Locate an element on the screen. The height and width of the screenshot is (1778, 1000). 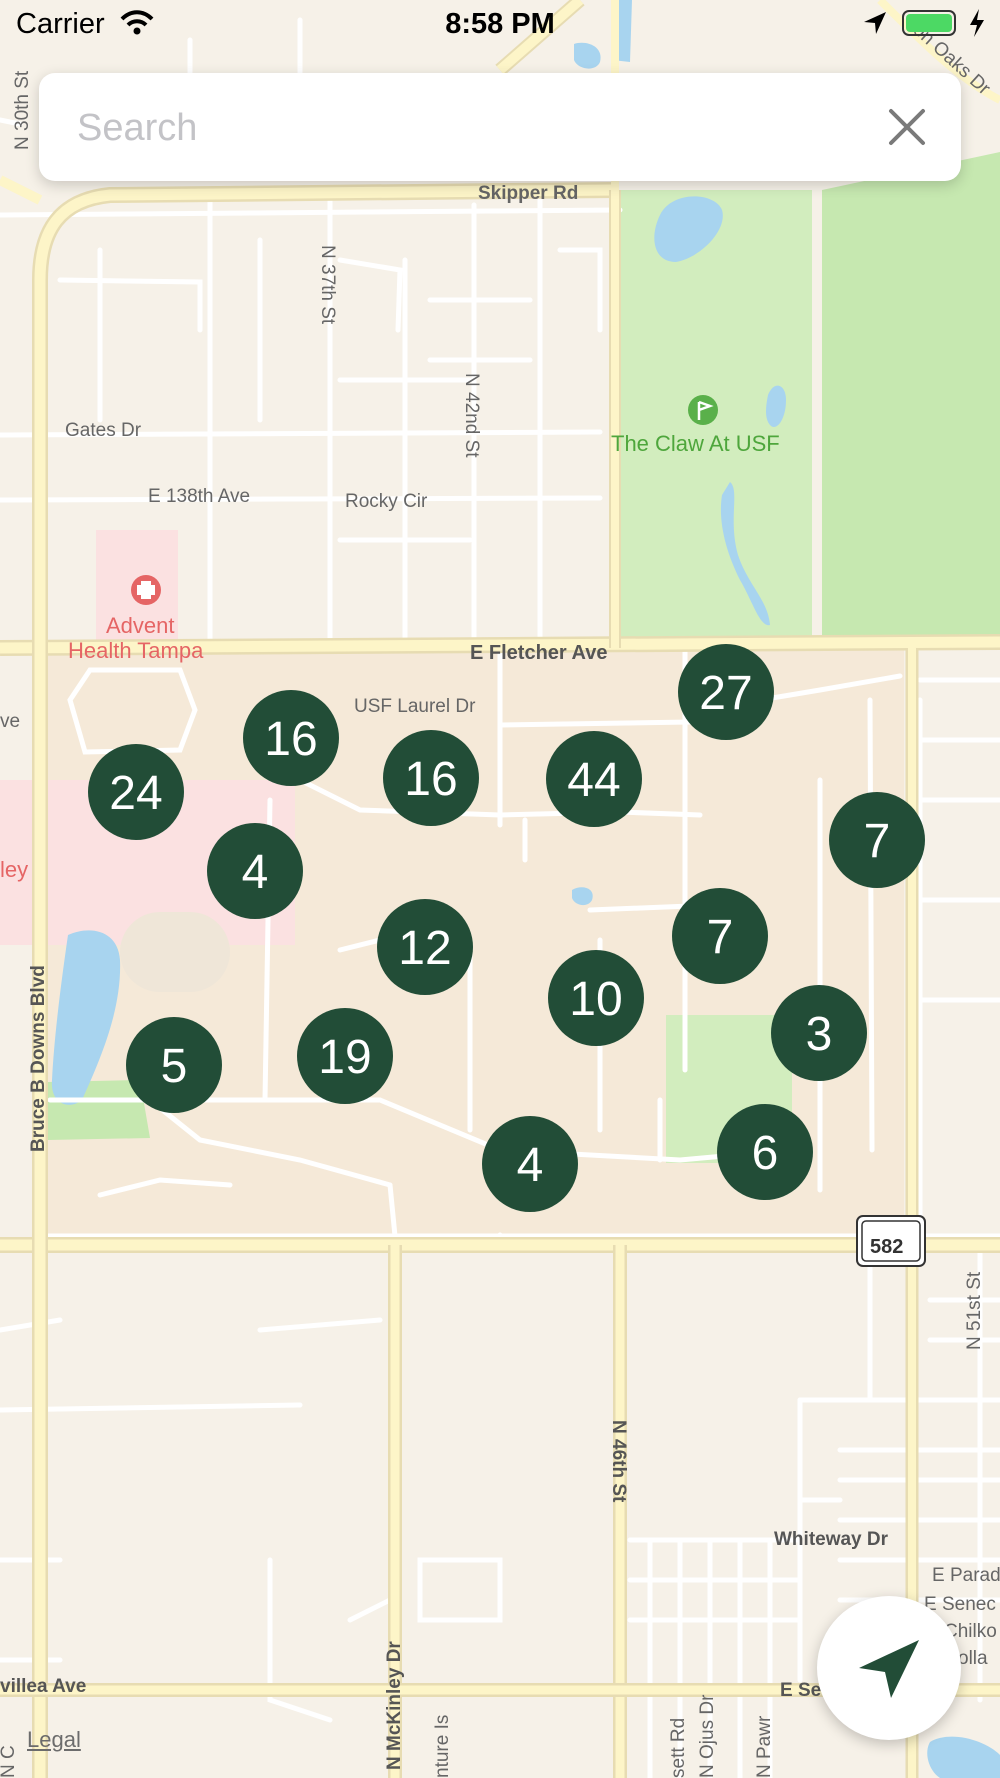
navigation-arrow-icon is located at coordinates (889, 1669).